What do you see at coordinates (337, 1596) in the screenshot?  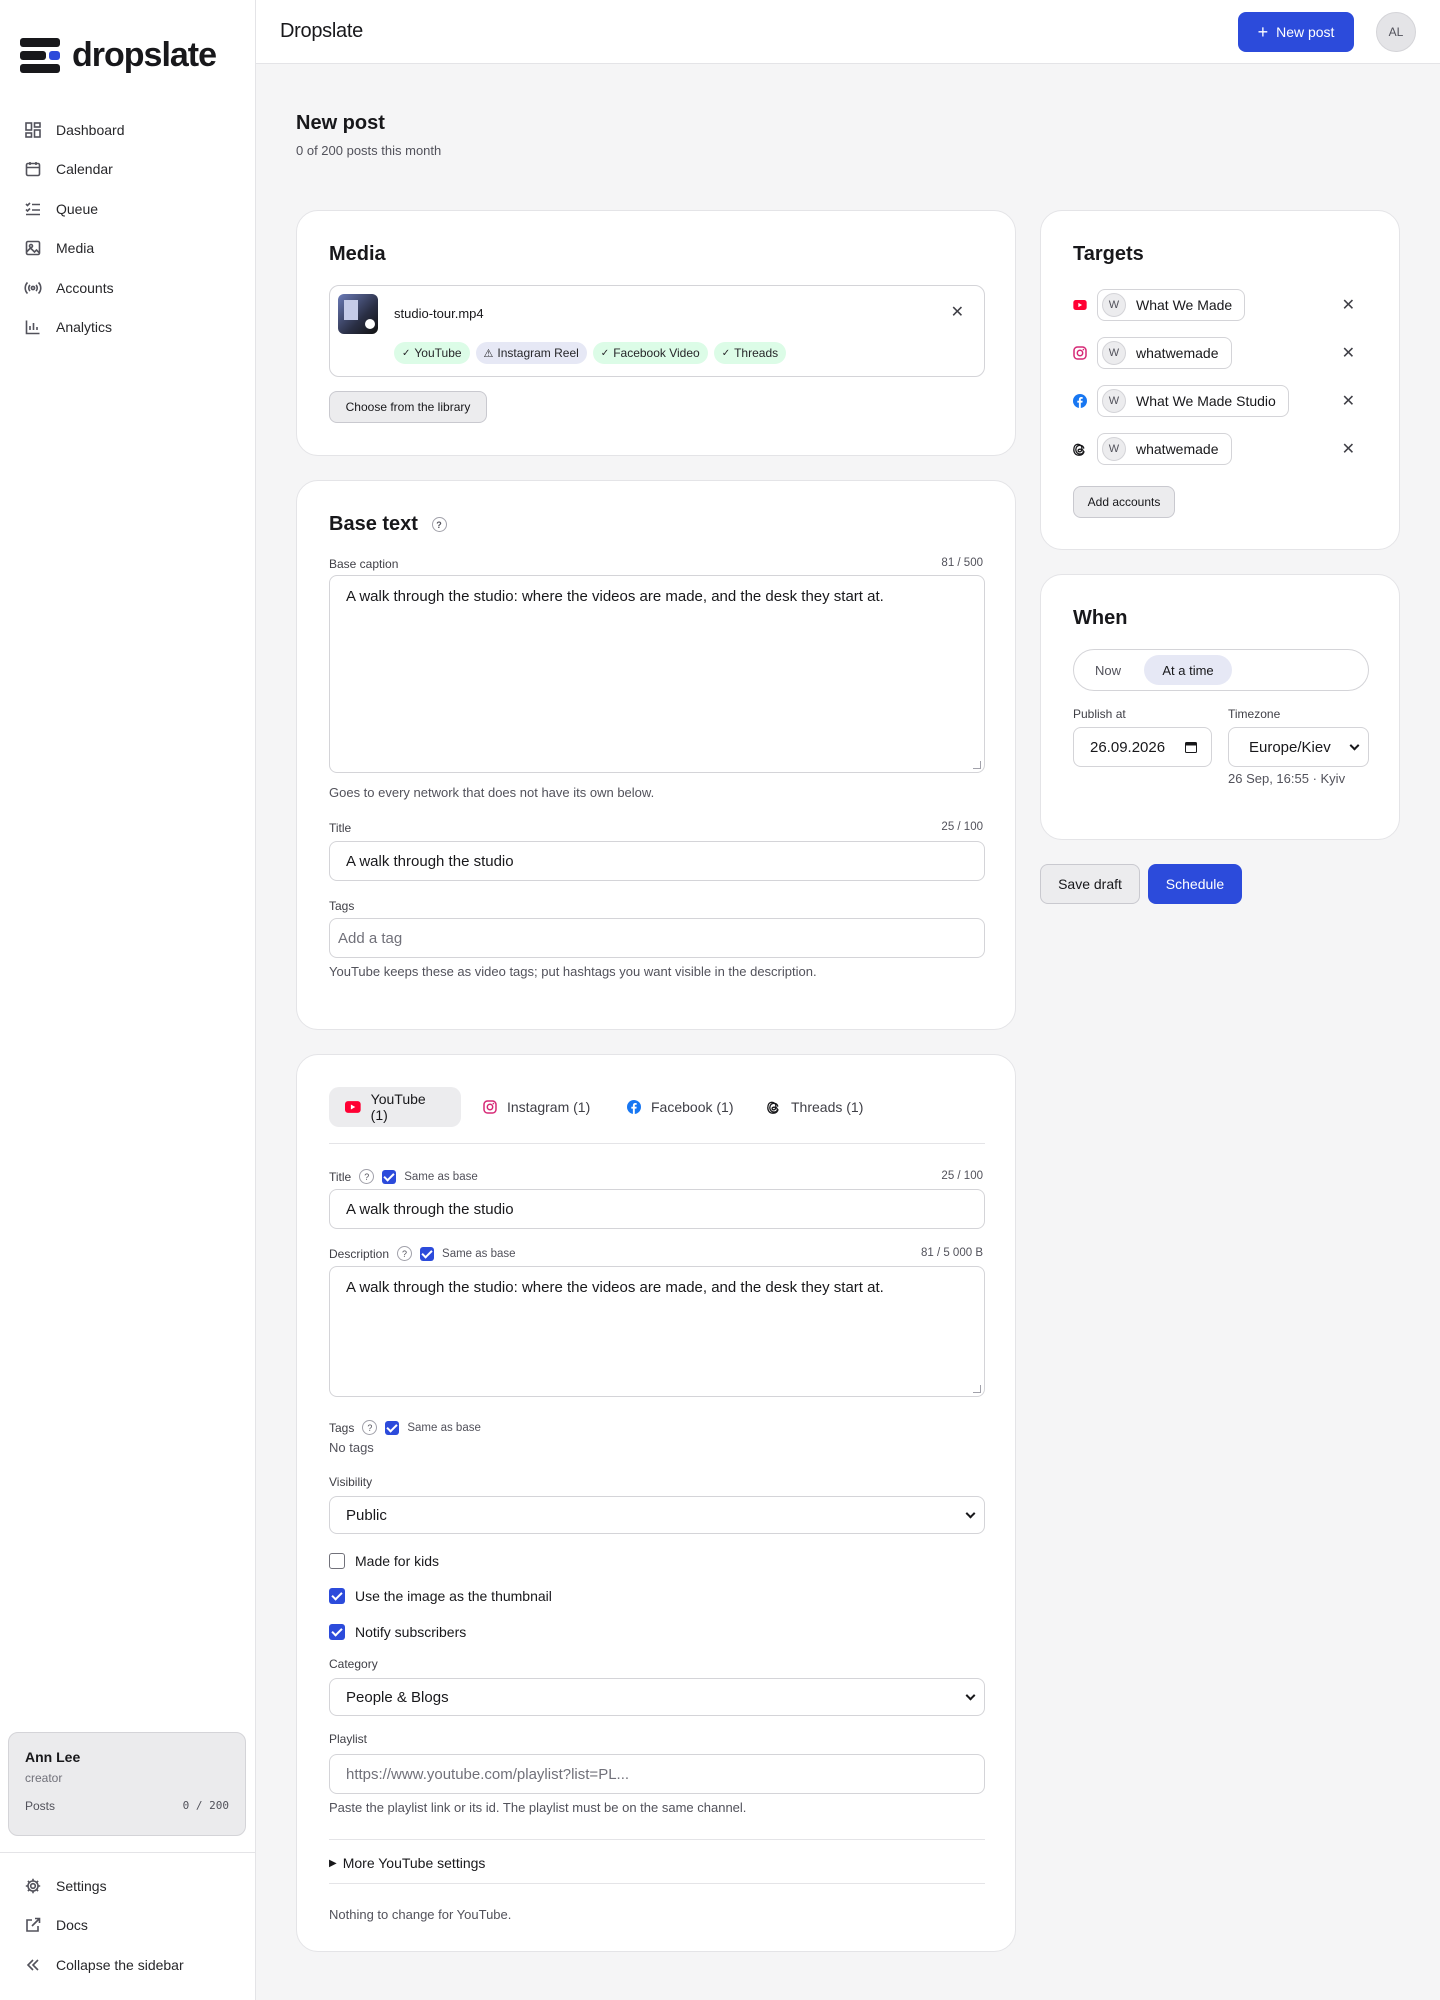 I see `use-thumbnail-checkbox` at bounding box center [337, 1596].